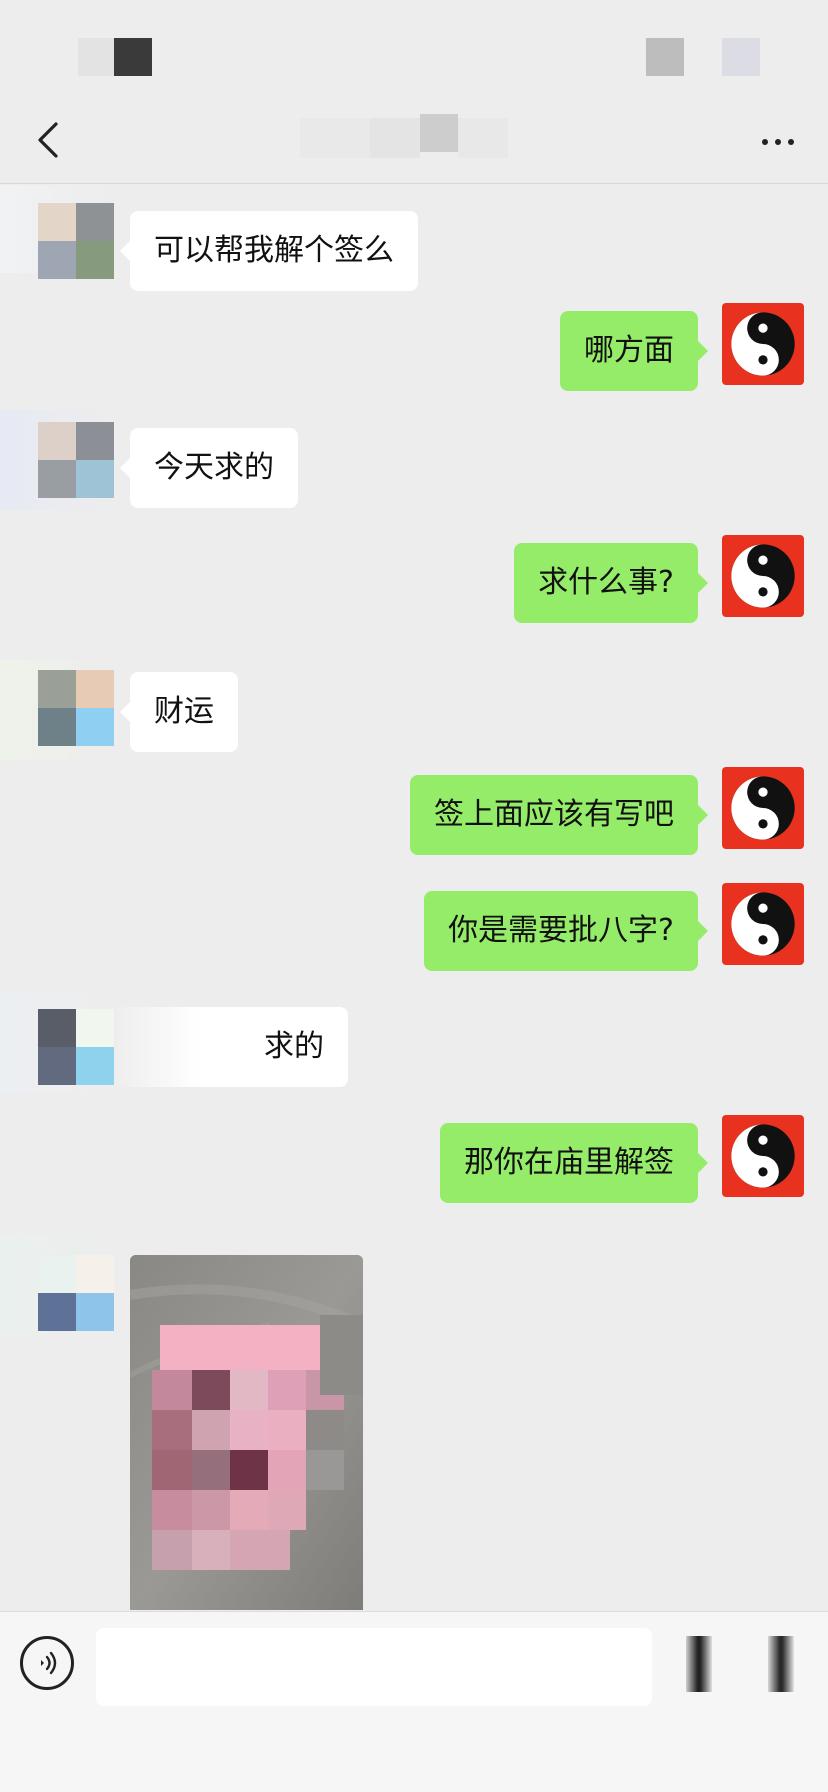 This screenshot has width=828, height=1792. Describe the element at coordinates (414, 705) in the screenshot. I see `message-row-incoming: 财运` at that location.